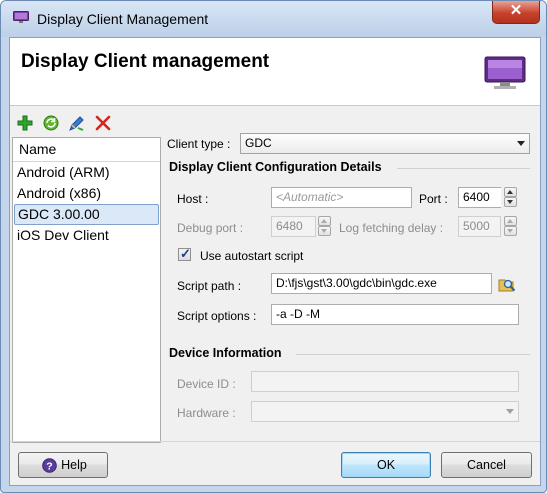  Describe the element at coordinates (51, 123) in the screenshot. I see `refresh-icon` at that location.